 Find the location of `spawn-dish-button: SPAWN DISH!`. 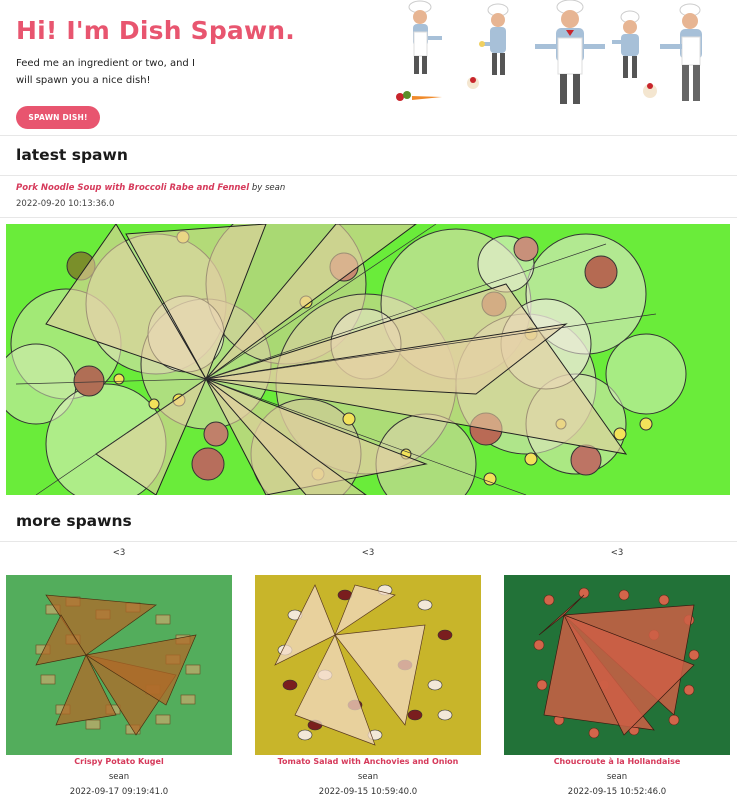

spawn-dish-button: SPAWN DISH! is located at coordinates (58, 117).